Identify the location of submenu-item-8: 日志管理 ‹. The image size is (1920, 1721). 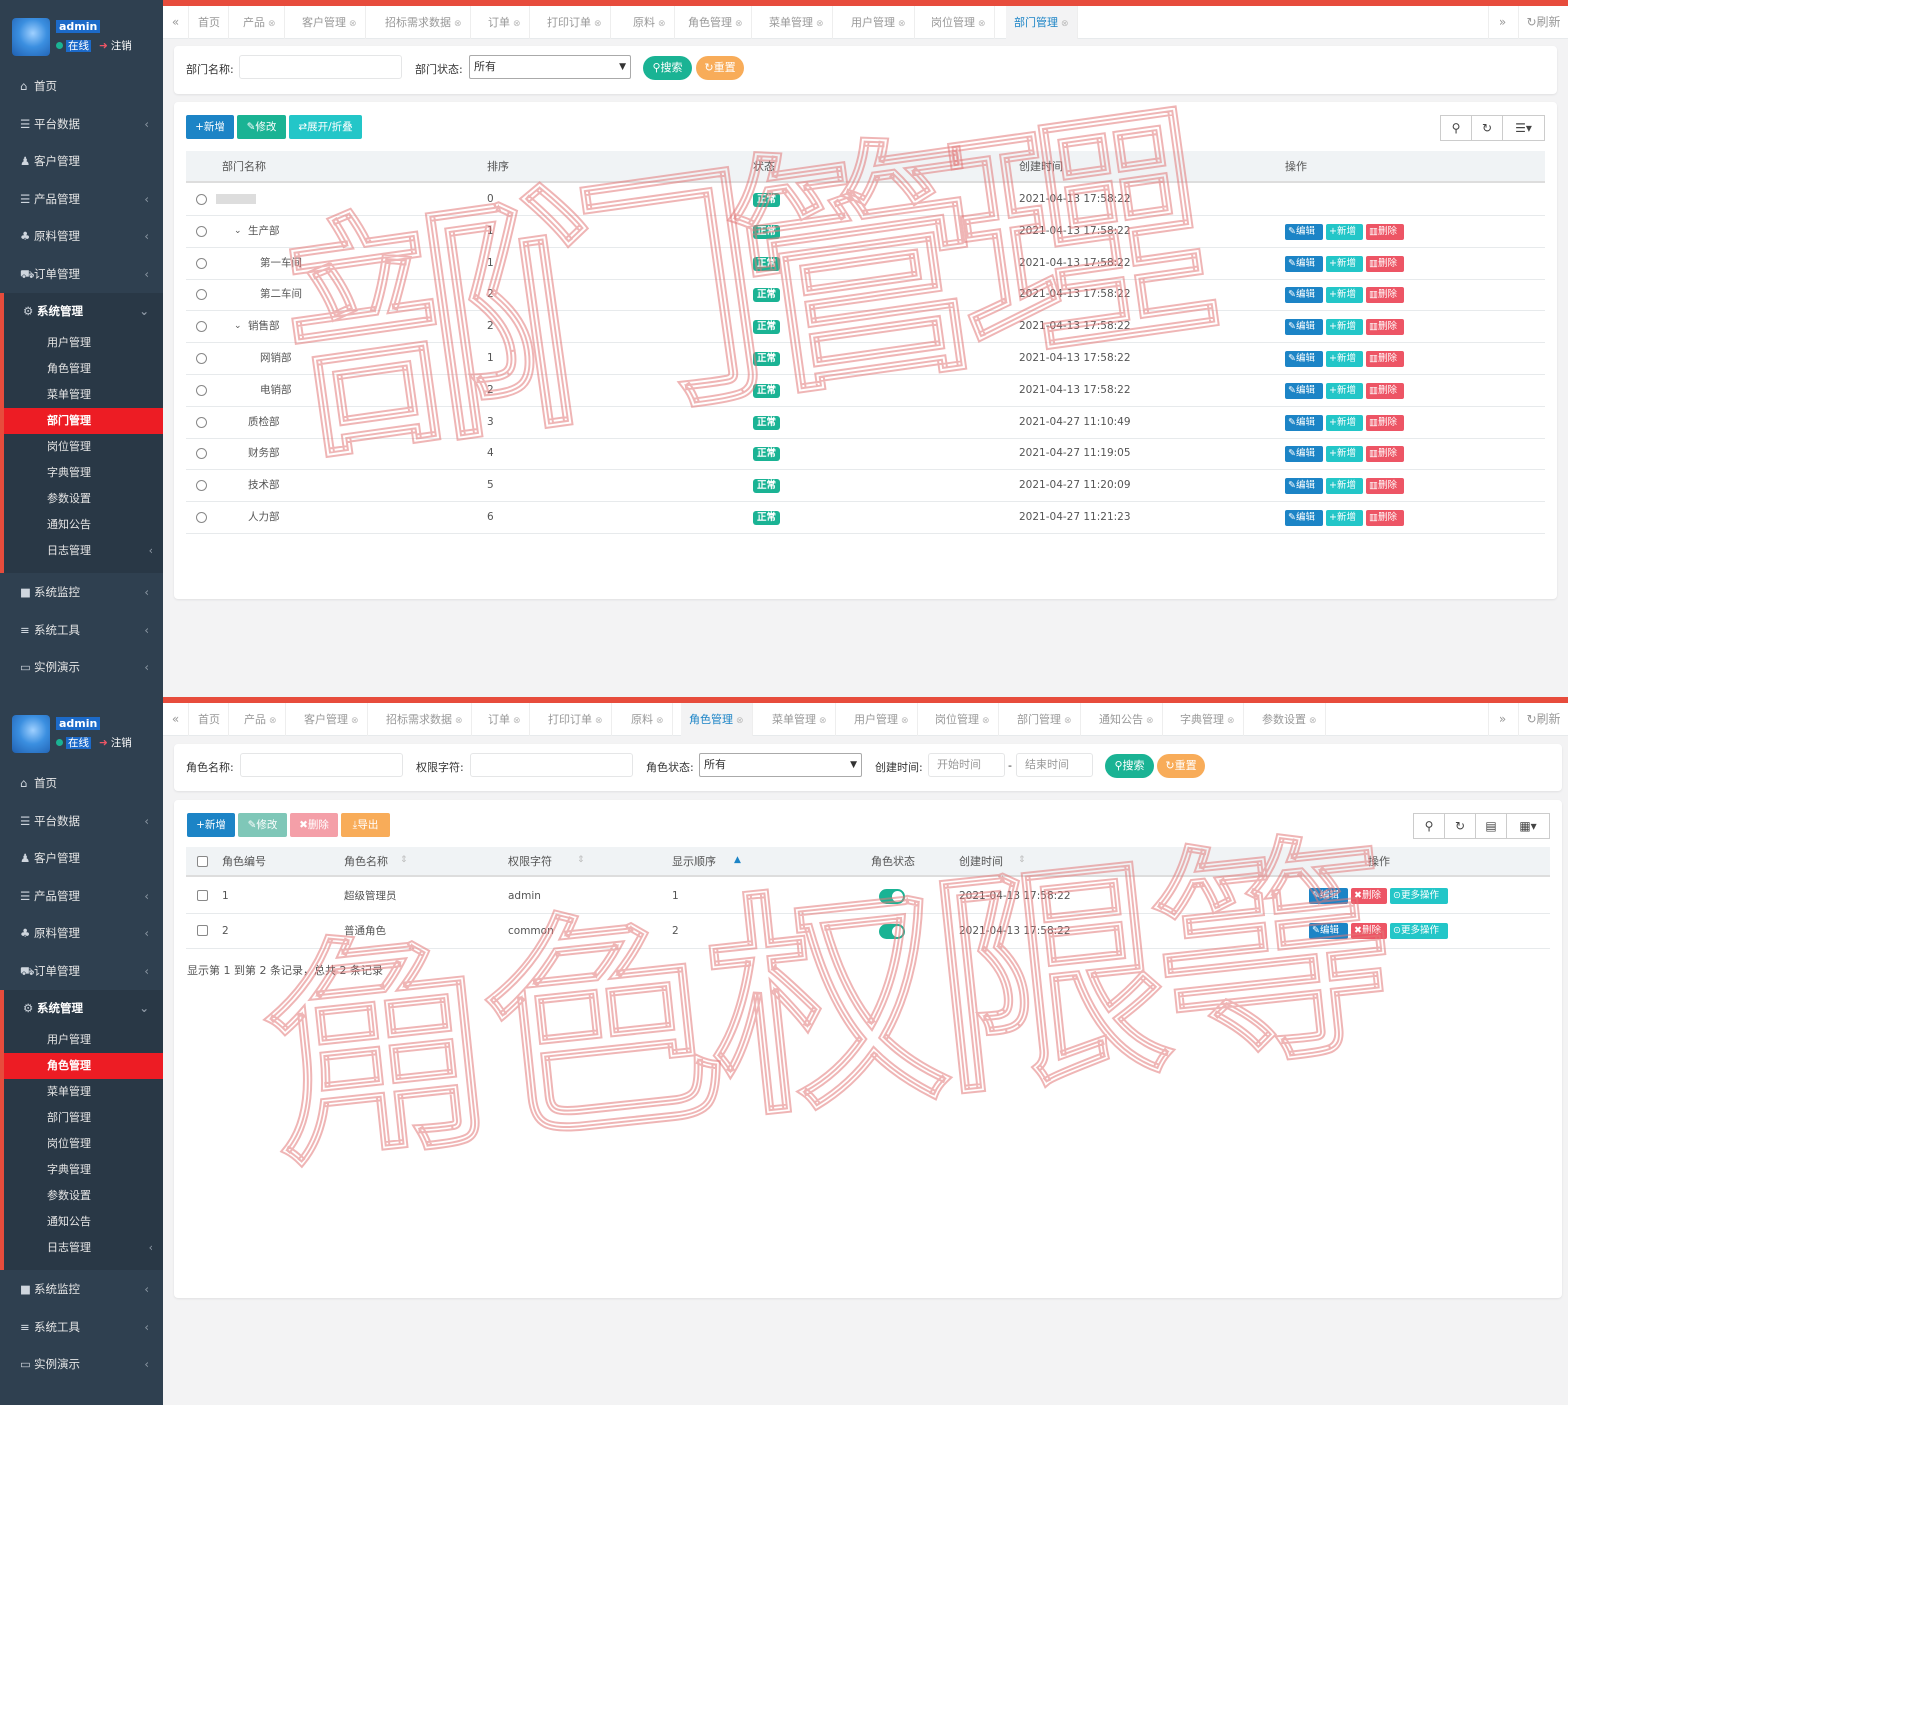
(83, 551).